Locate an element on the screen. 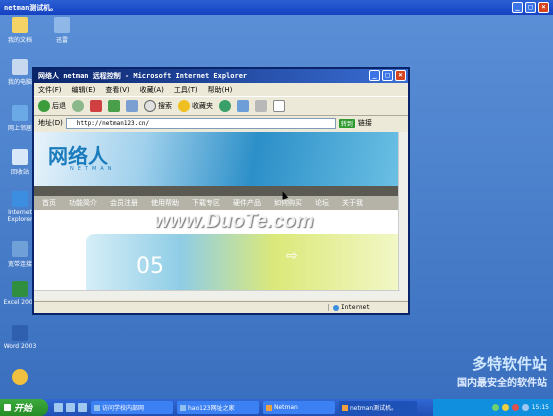 The width and height of the screenshot is (553, 416). outer-minimize-button: _ is located at coordinates (517, 7).